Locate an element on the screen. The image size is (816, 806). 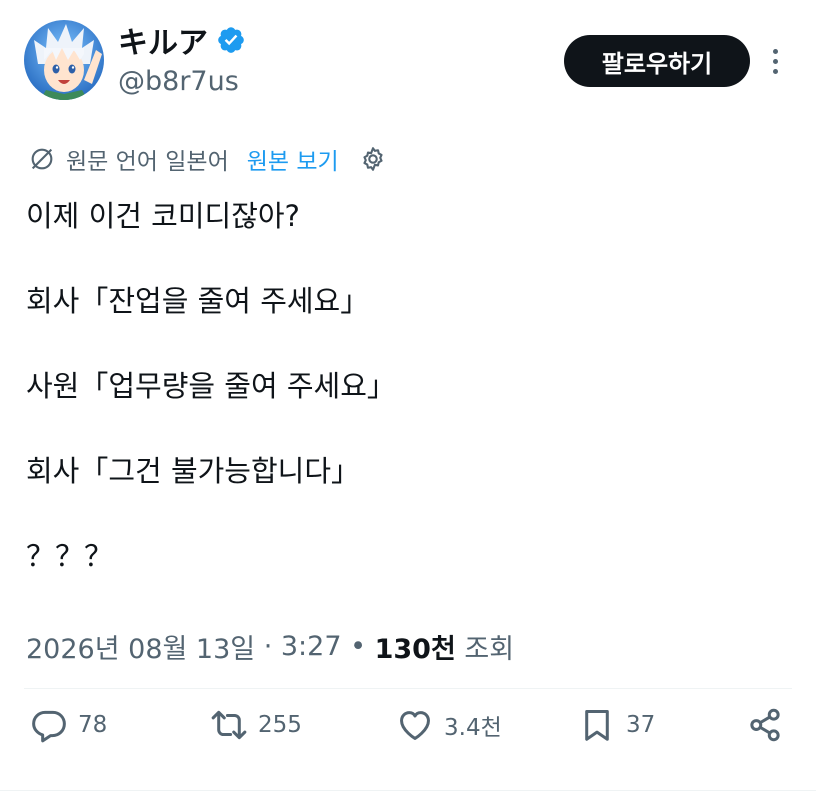
like-button: 3.4천 is located at coordinates (449, 725).